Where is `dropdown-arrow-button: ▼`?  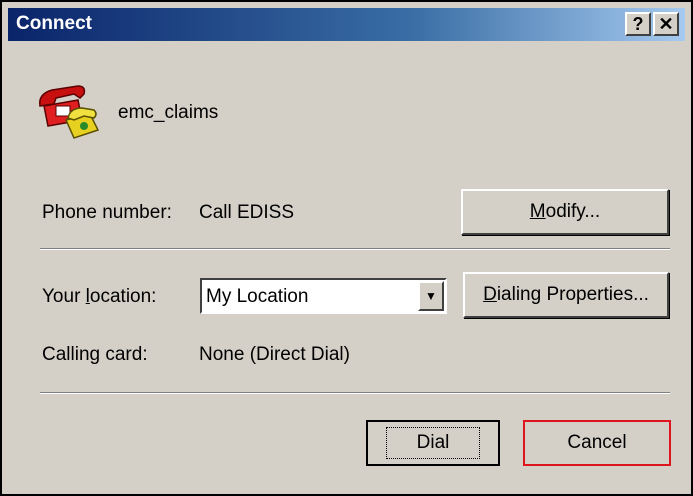 dropdown-arrow-button: ▼ is located at coordinates (431, 296).